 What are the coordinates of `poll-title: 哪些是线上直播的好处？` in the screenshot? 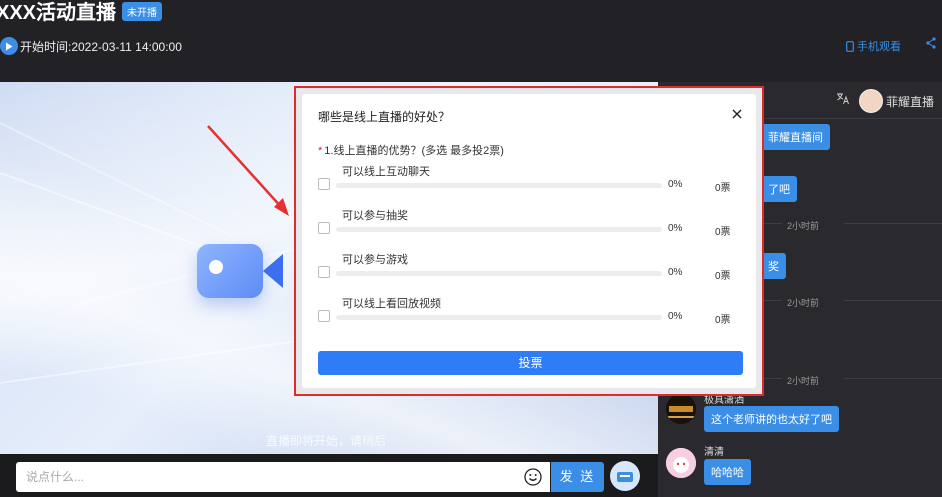 It's located at (384, 117).